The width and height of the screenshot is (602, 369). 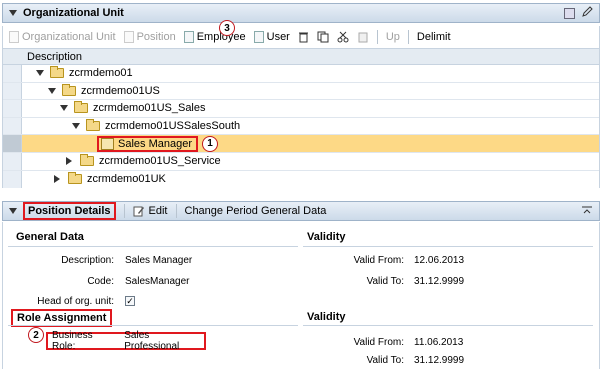 What do you see at coordinates (126, 179) in the screenshot?
I see `tree-row-label: zcrmdemo01UK` at bounding box center [126, 179].